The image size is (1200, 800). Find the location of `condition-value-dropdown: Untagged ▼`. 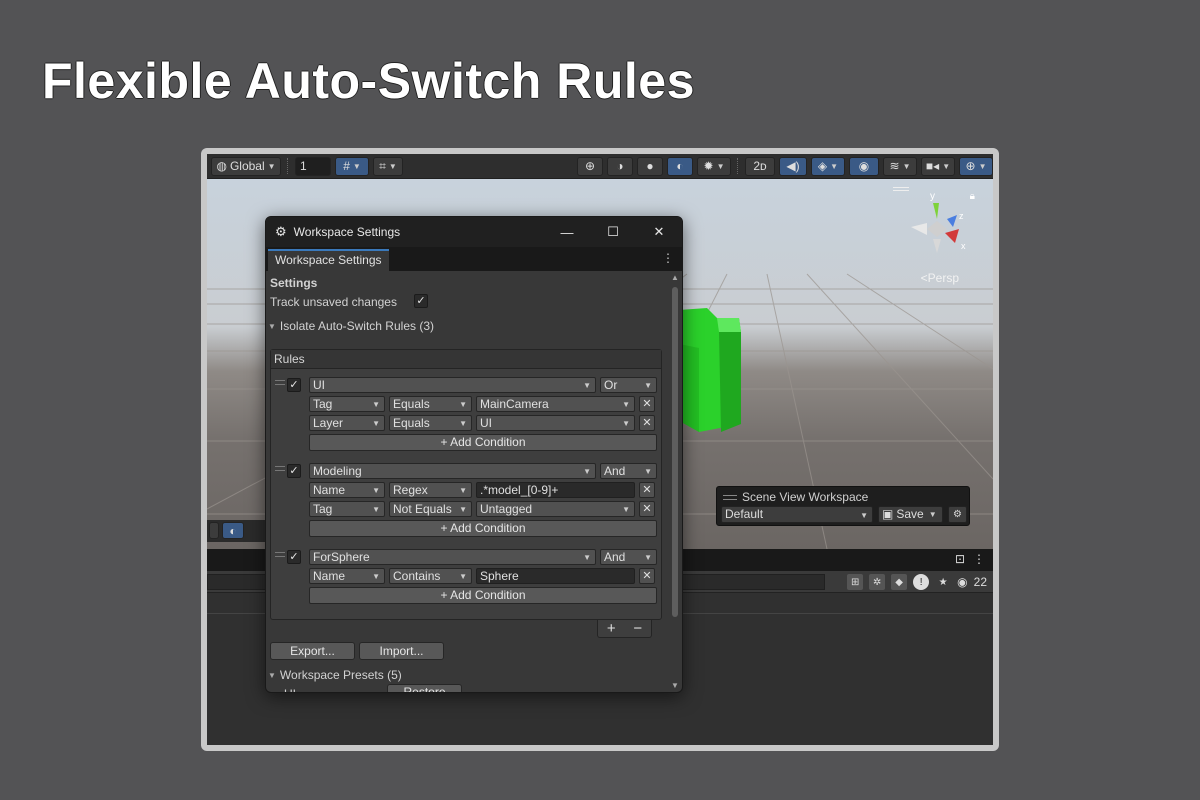

condition-value-dropdown: Untagged ▼ is located at coordinates (555, 509).